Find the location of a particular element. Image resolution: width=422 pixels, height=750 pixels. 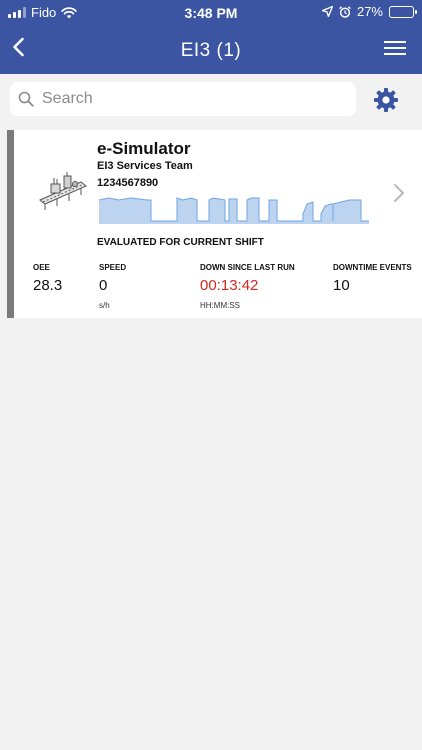

location-arrow-icon is located at coordinates (327, 11).